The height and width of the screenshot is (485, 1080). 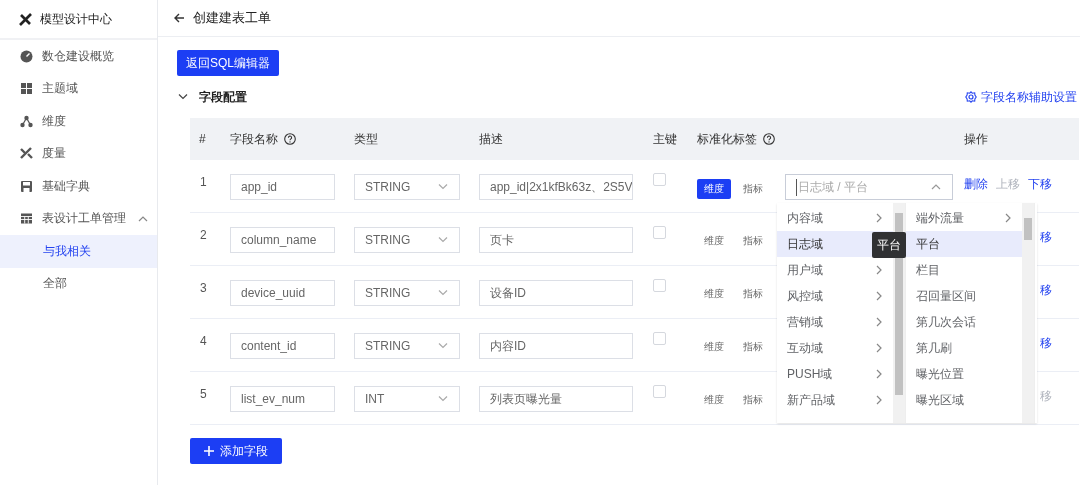 What do you see at coordinates (202, 139) in the screenshot?
I see `column-header: #` at bounding box center [202, 139].